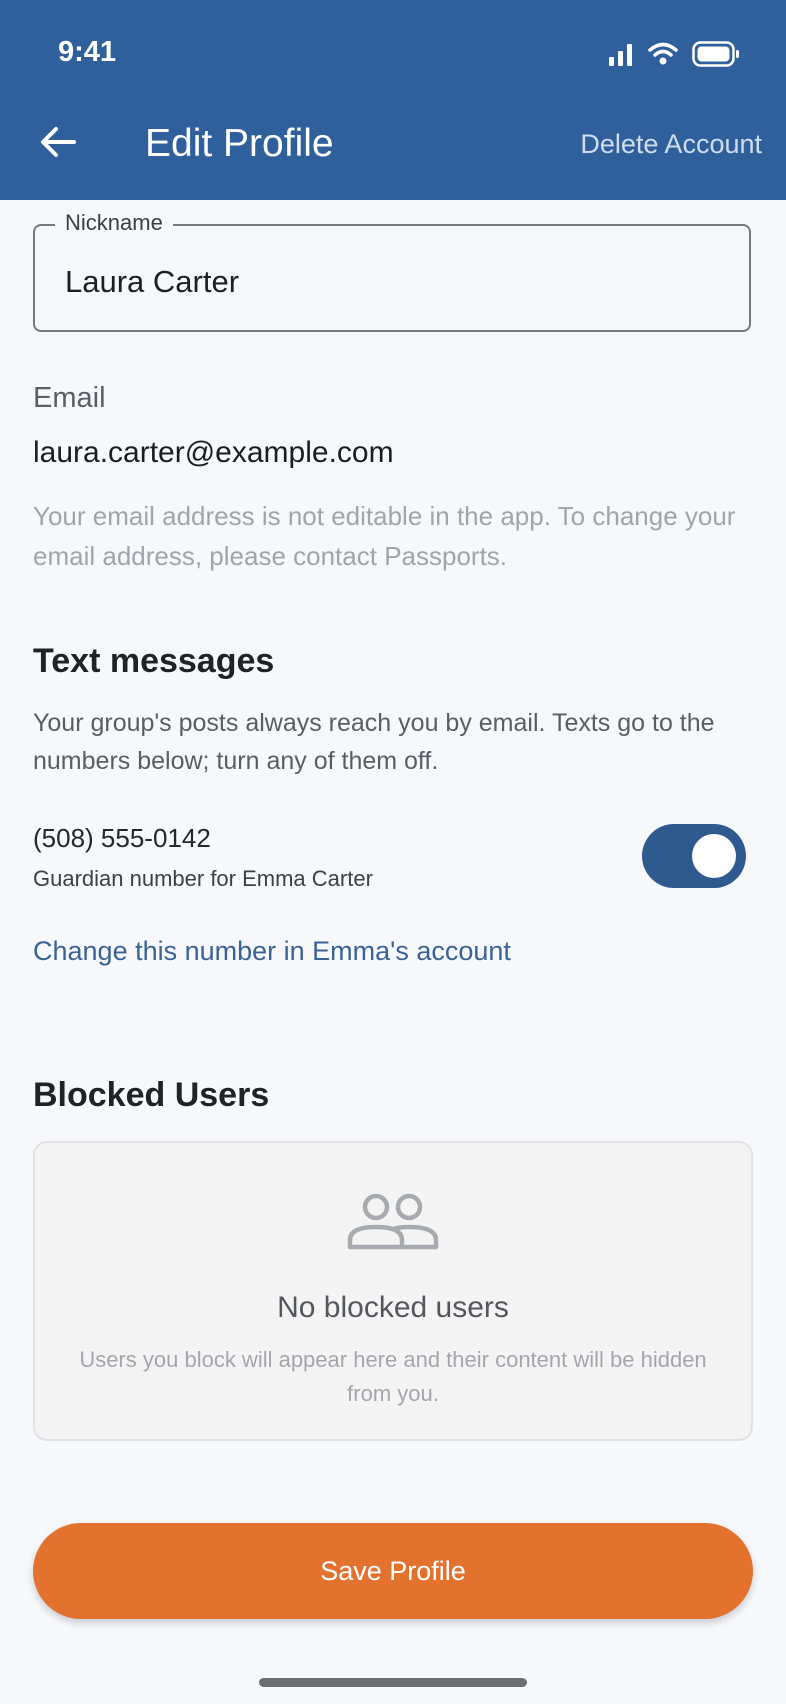  What do you see at coordinates (393, 100) in the screenshot?
I see `app-bar: 9:41 Edit Profile Delete Account` at bounding box center [393, 100].